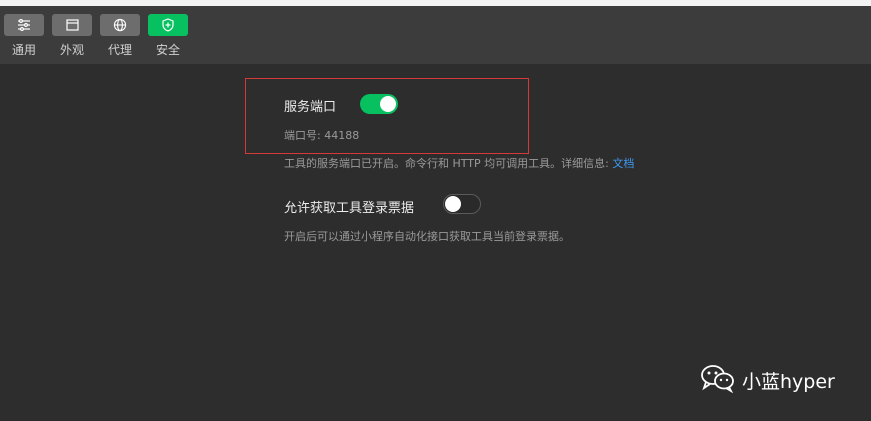  I want to click on tab-appearance-label: 外观, so click(71, 50).